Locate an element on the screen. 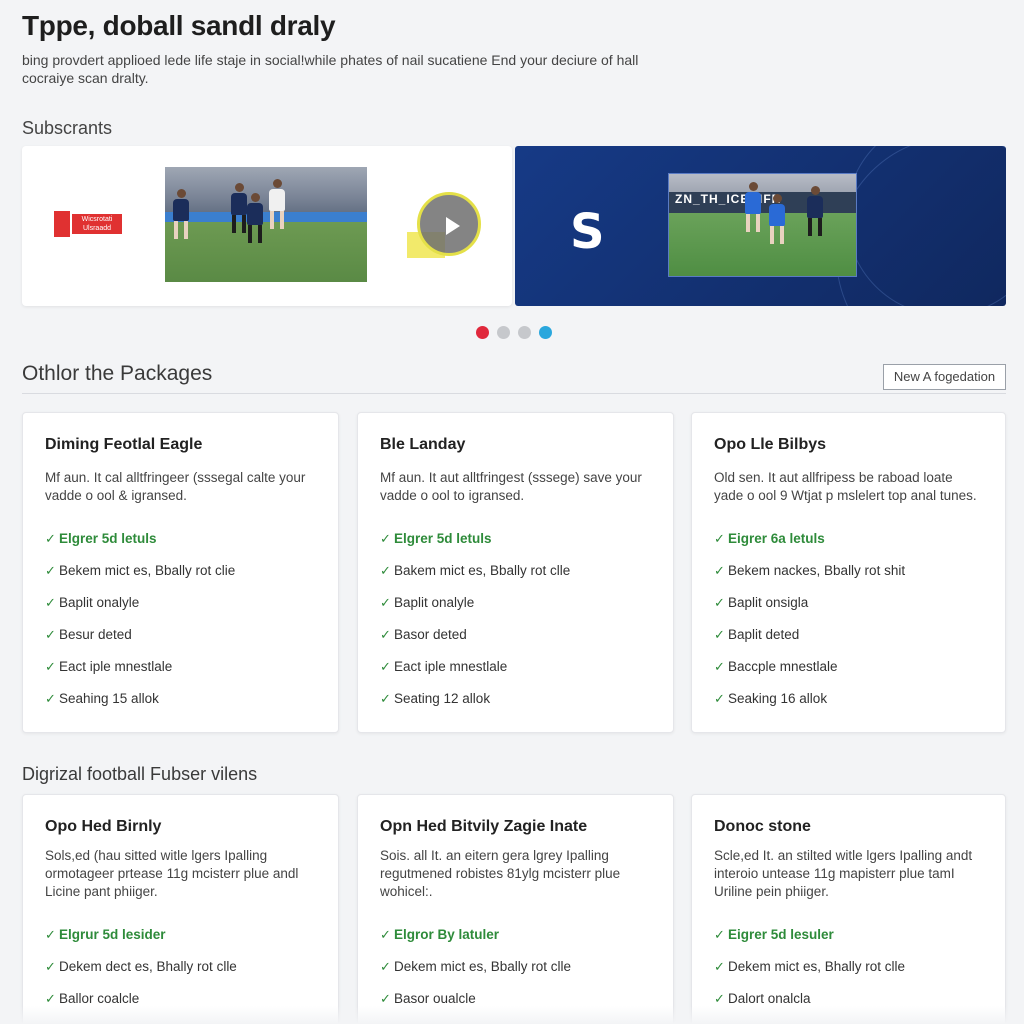 The height and width of the screenshot is (1024, 1024). brand-logo-text: Wicsrotati Ulsraadd is located at coordinates (97, 224).